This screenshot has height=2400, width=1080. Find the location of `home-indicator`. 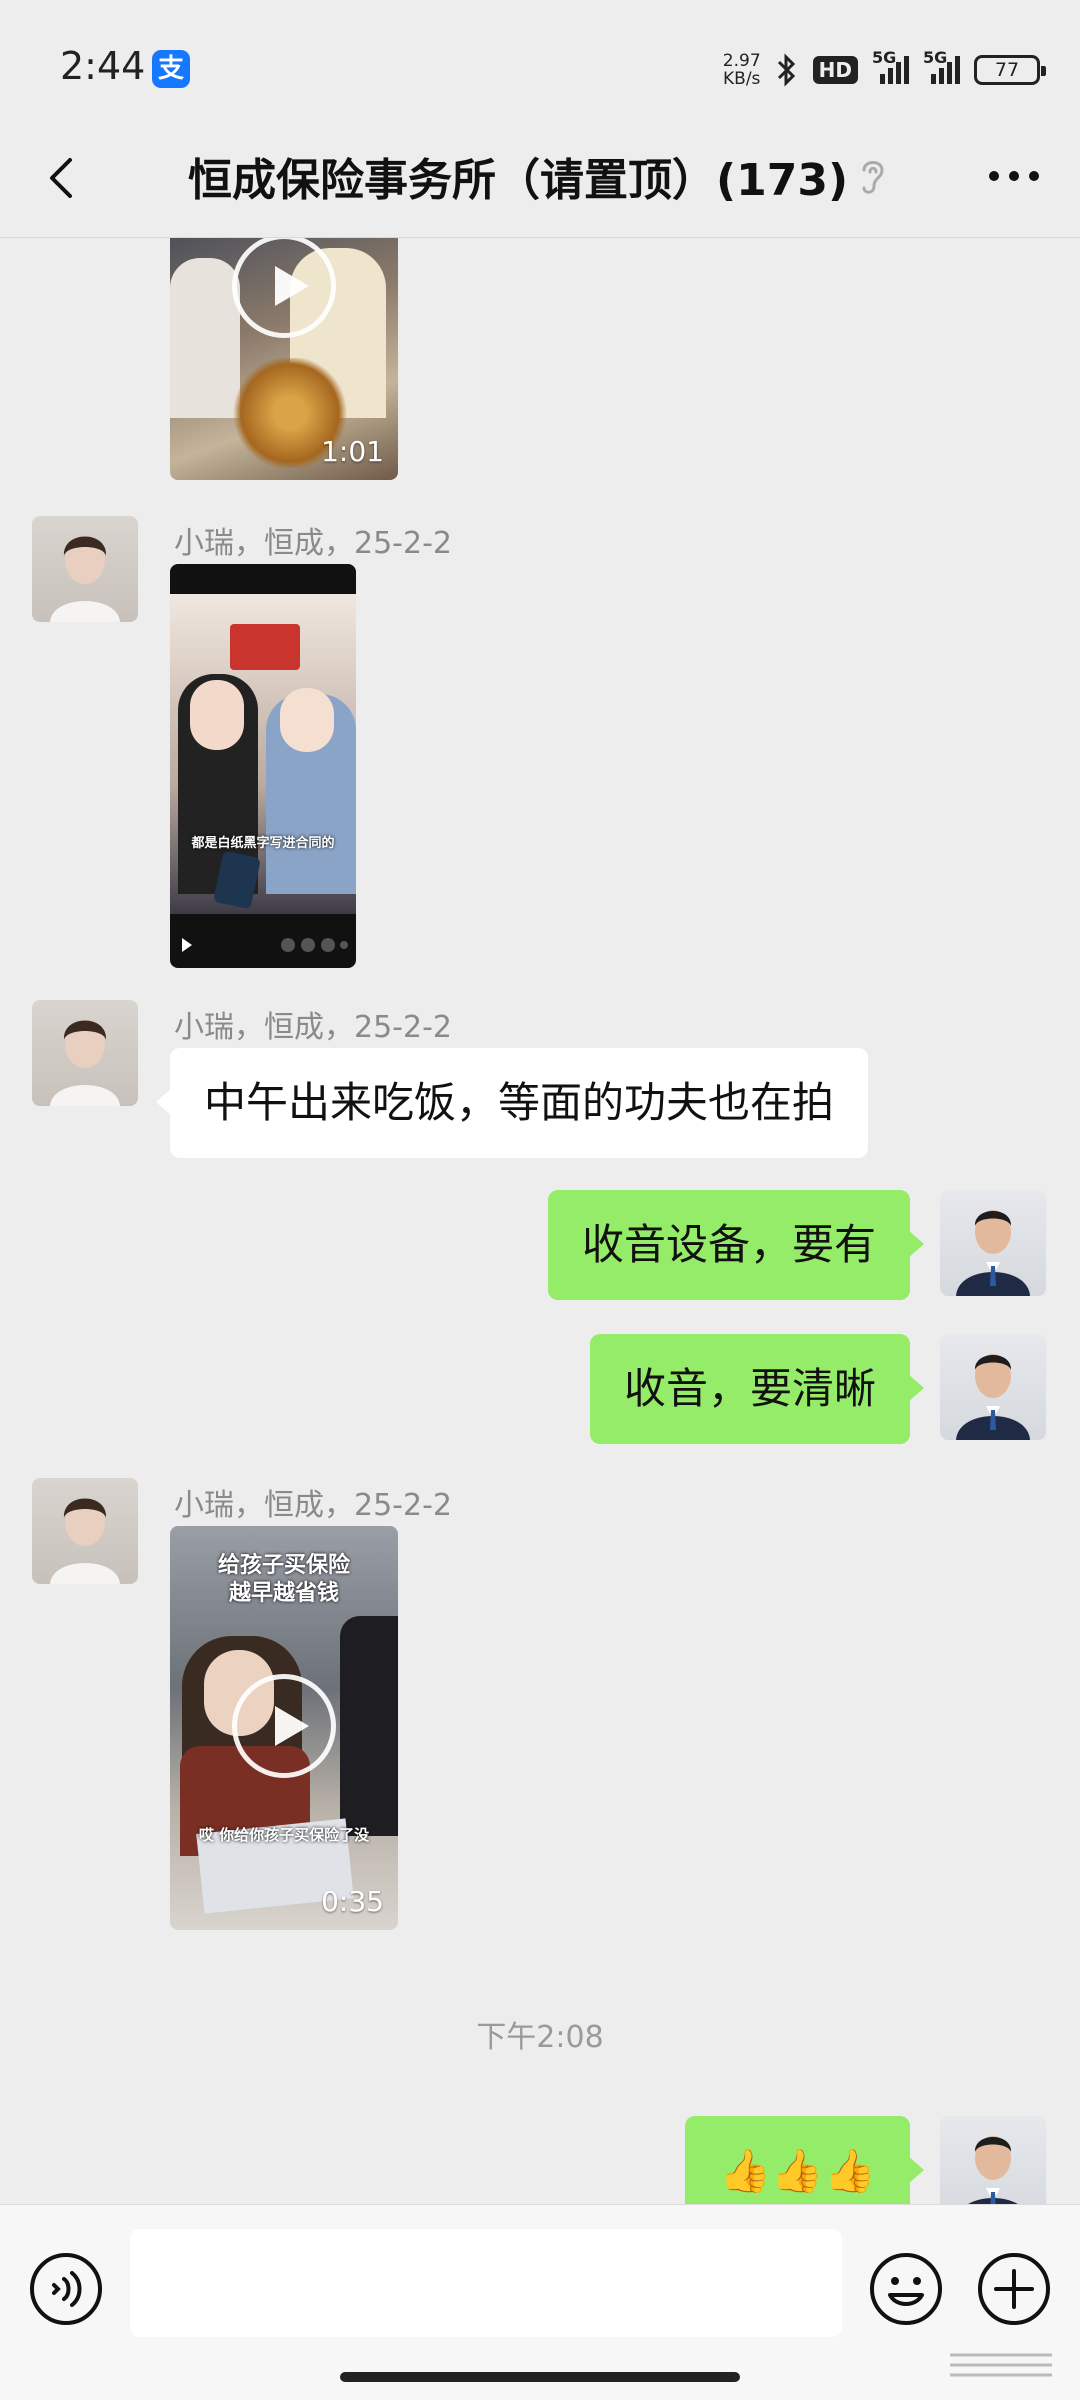

home-indicator is located at coordinates (540, 2377).